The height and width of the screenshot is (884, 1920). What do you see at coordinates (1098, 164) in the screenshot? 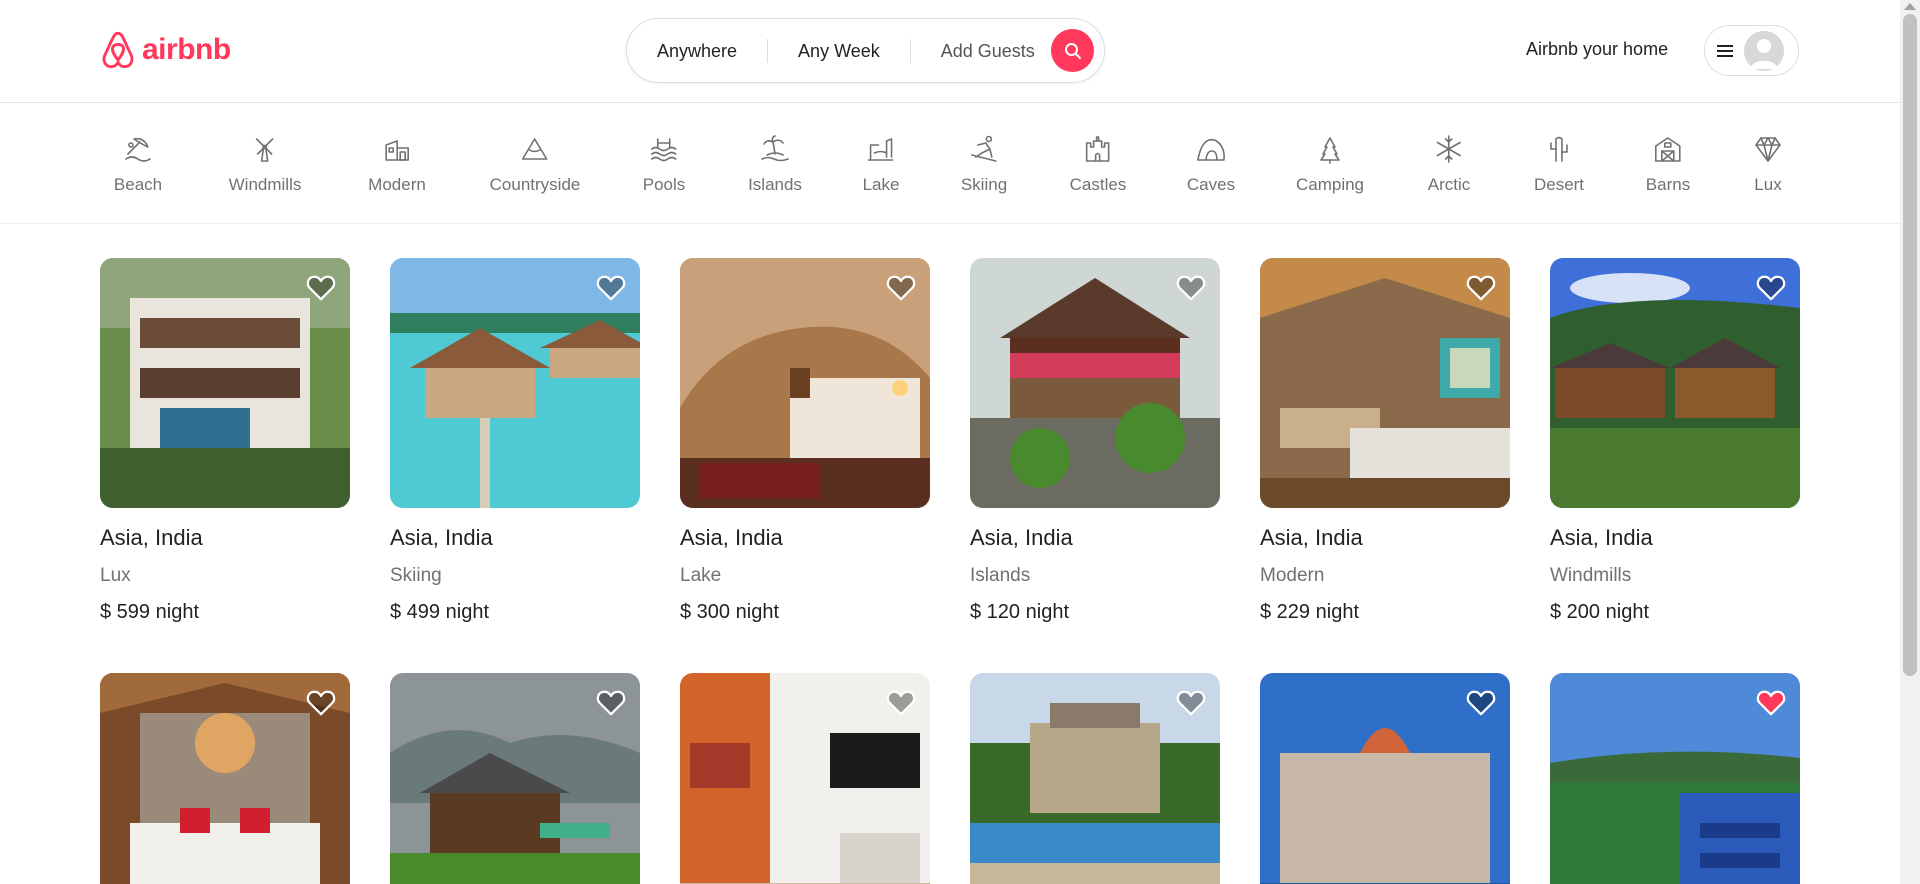
I see `category-castles: Castles` at bounding box center [1098, 164].